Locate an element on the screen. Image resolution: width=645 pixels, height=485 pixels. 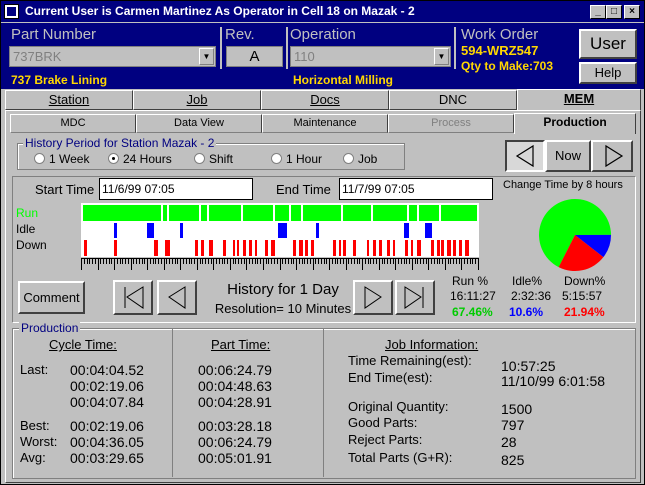
end-time-field: 11/7/99 07:05 is located at coordinates (416, 189).